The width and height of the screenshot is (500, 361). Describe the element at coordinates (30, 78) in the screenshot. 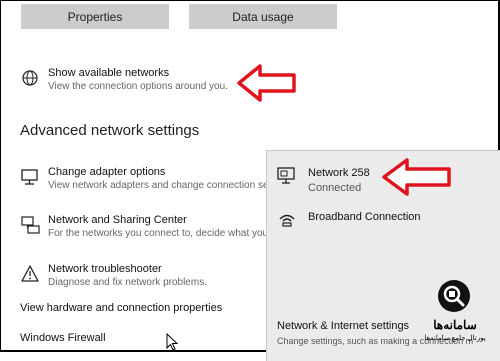

I see `globe-icon` at that location.